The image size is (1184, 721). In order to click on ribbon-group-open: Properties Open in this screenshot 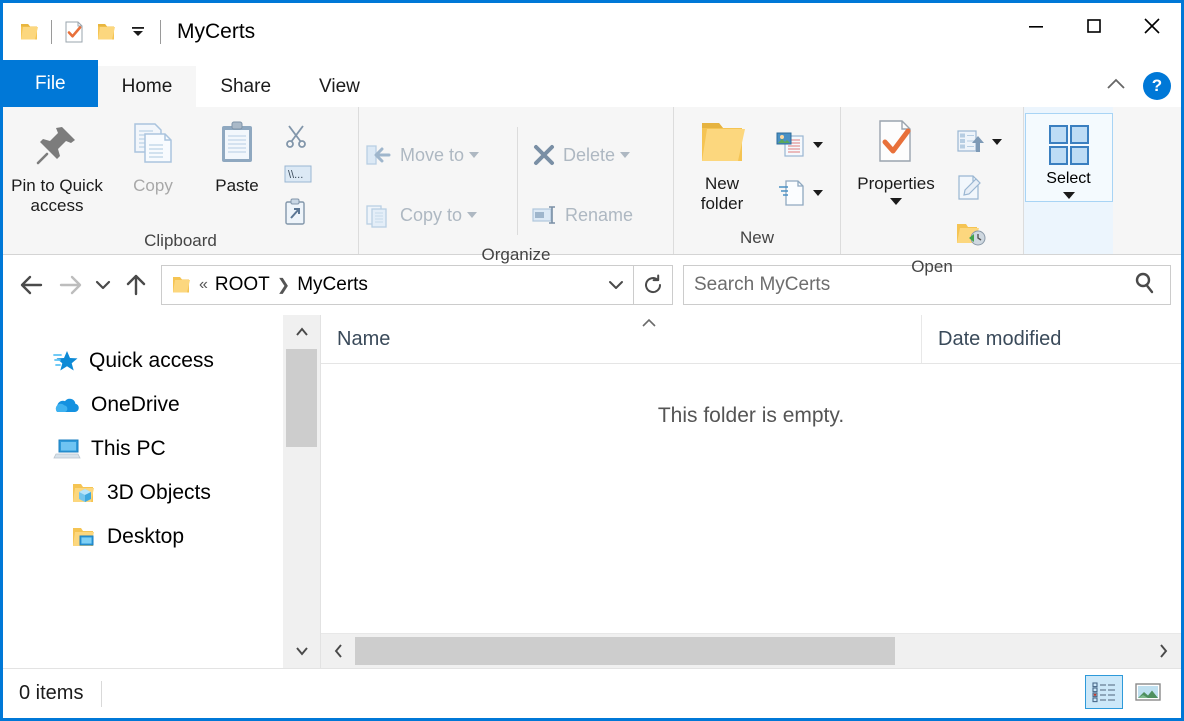, I will do `click(931, 191)`.